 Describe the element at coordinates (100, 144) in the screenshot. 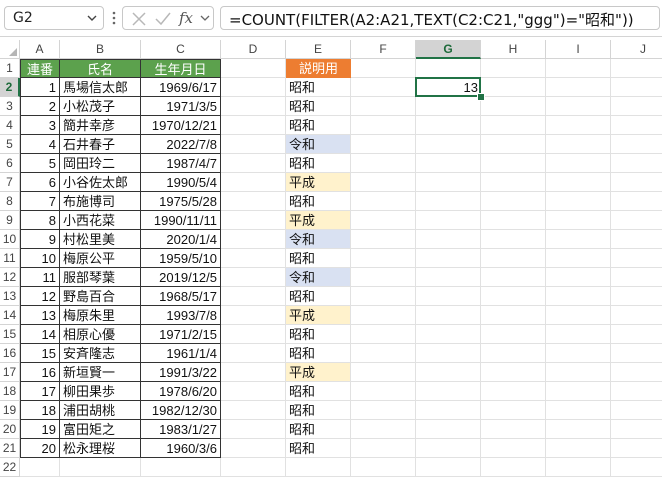

I see `name-cell: 石井春子` at that location.